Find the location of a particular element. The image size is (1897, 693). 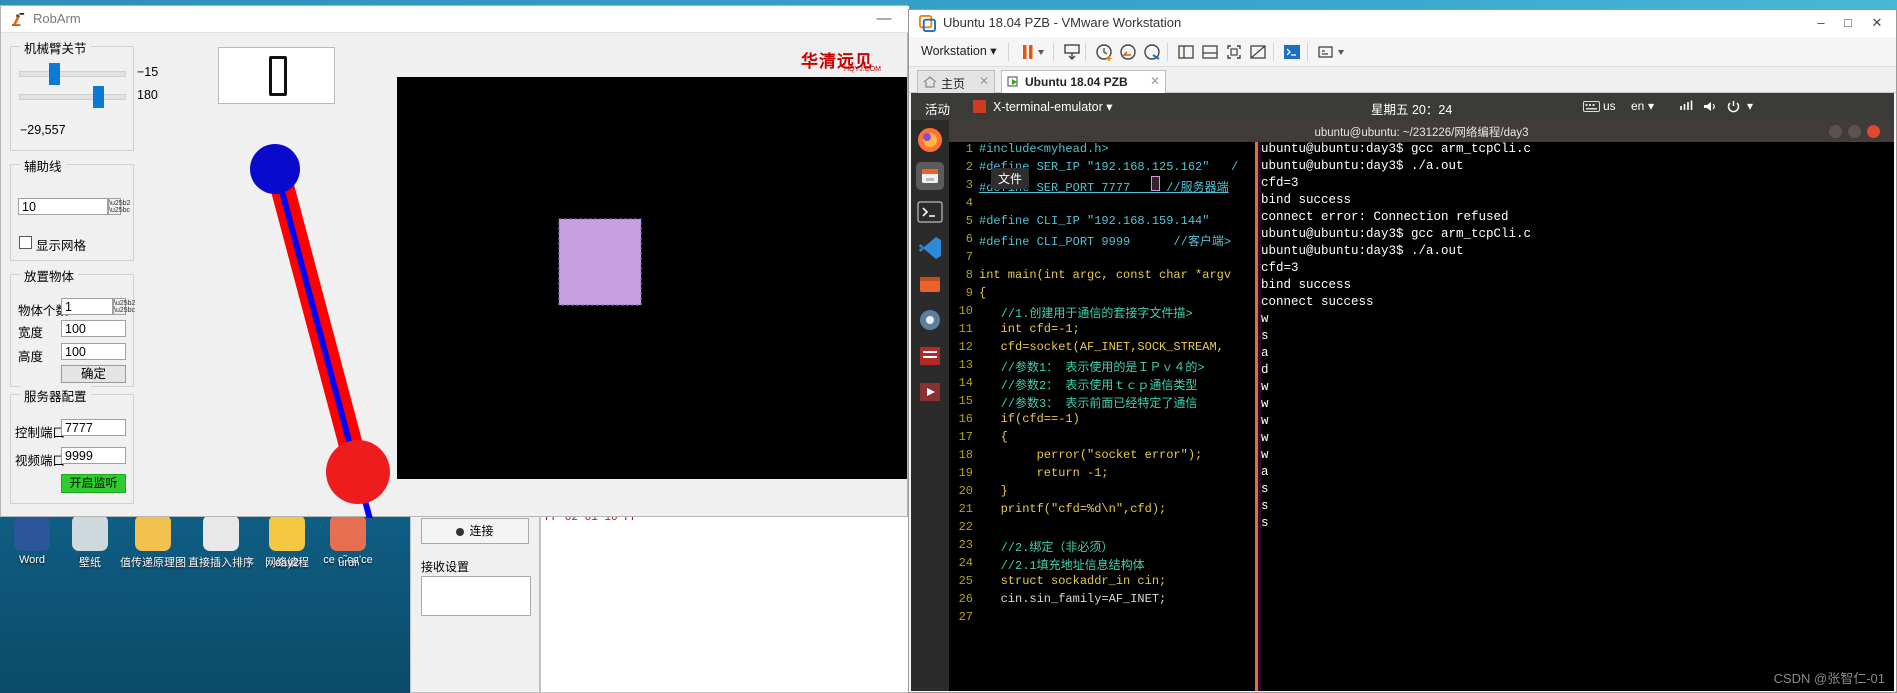

control-port-input: 7777 is located at coordinates (93, 427).